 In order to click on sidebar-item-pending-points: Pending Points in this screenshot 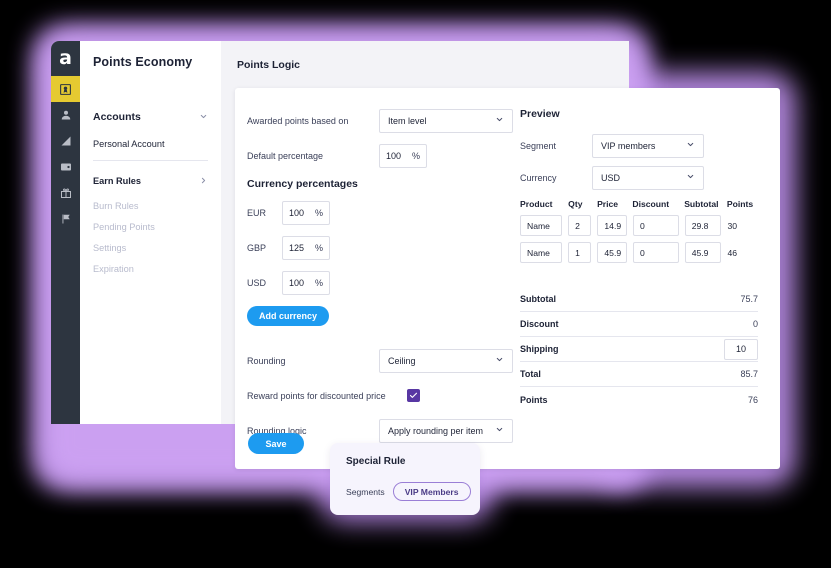, I will do `click(150, 227)`.